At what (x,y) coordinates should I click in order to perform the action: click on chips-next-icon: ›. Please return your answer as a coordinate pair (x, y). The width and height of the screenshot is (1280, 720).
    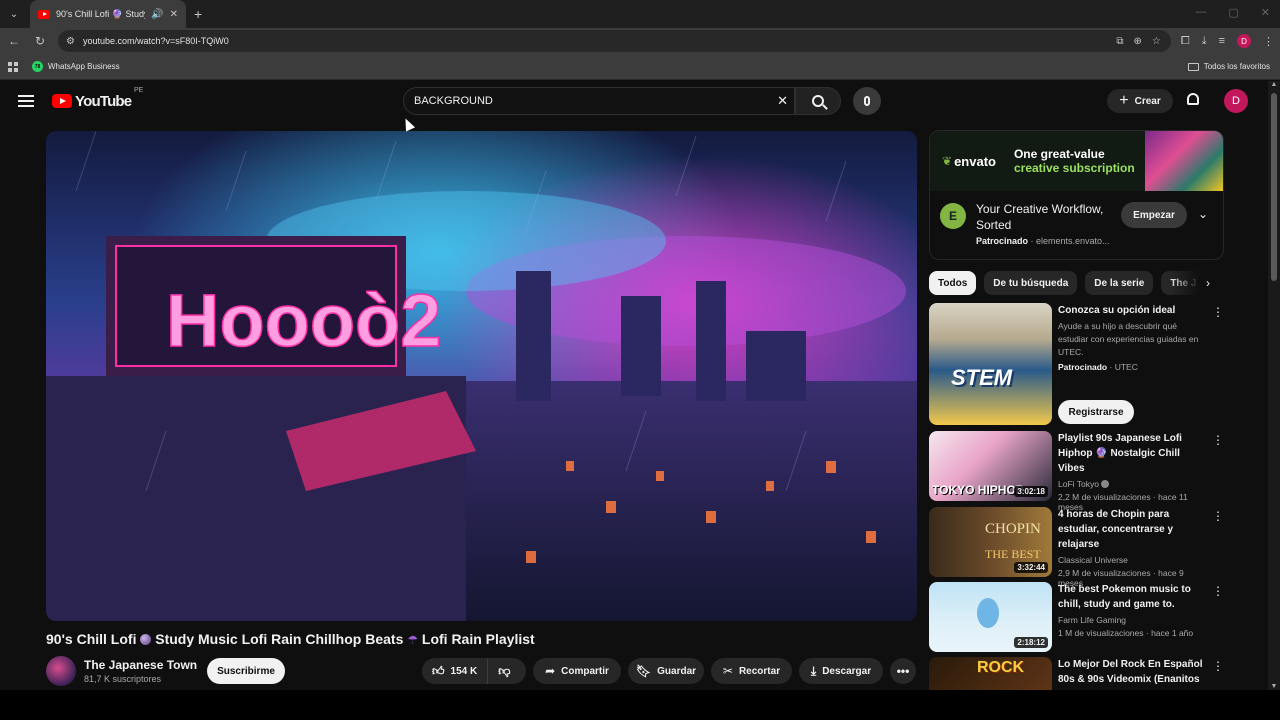
    Looking at the image, I should click on (1197, 283).